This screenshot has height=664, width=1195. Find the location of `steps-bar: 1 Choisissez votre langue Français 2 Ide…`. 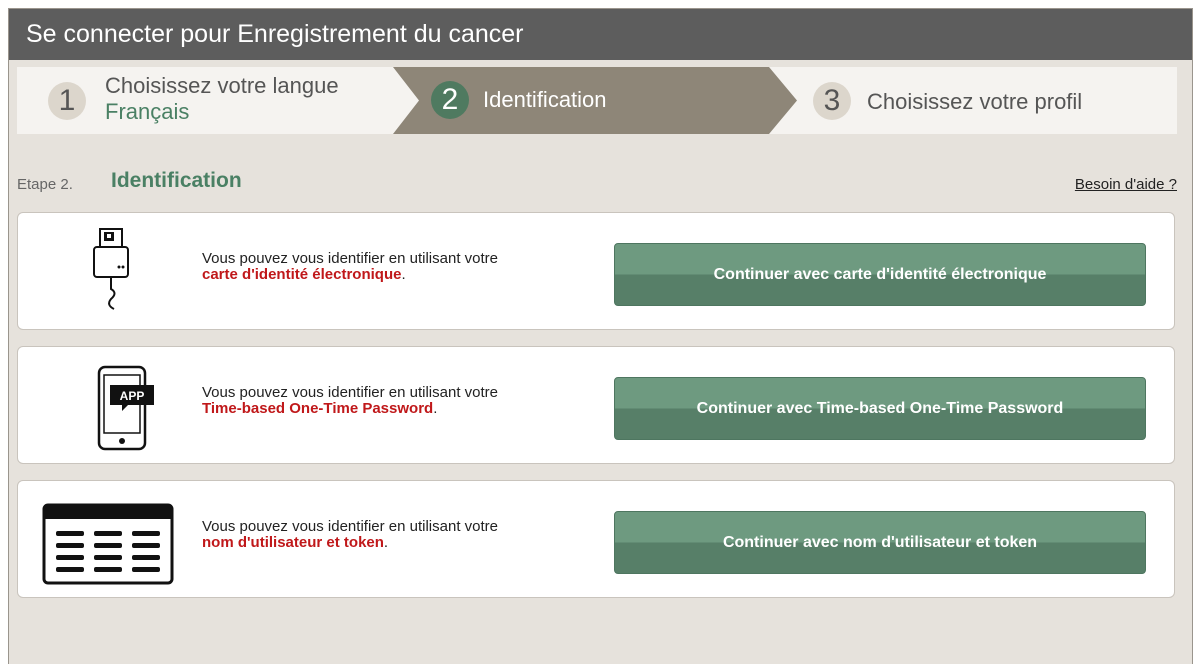

steps-bar: 1 Choisissez votre langue Français 2 Ide… is located at coordinates (597, 100).